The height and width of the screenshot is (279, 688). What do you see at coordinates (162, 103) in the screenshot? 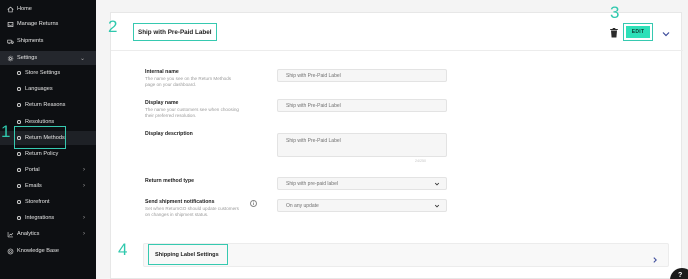
I see `display-name-label: Display name` at bounding box center [162, 103].